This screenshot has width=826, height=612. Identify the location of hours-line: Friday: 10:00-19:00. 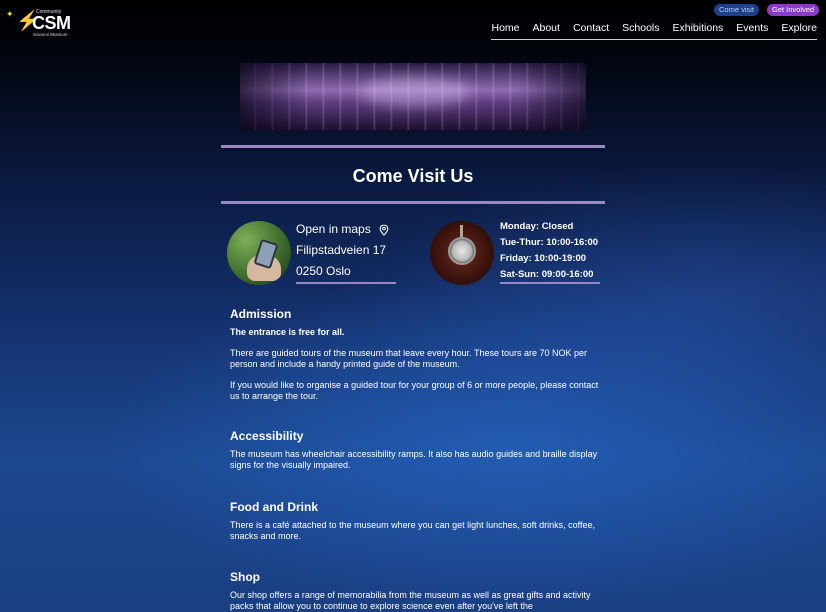
(543, 258).